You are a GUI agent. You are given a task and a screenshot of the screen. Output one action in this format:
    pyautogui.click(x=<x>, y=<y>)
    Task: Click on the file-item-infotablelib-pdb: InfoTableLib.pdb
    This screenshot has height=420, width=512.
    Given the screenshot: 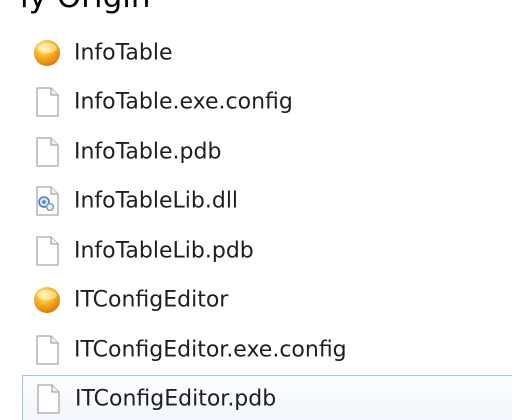 What is the action you would take?
    pyautogui.click(x=256, y=251)
    